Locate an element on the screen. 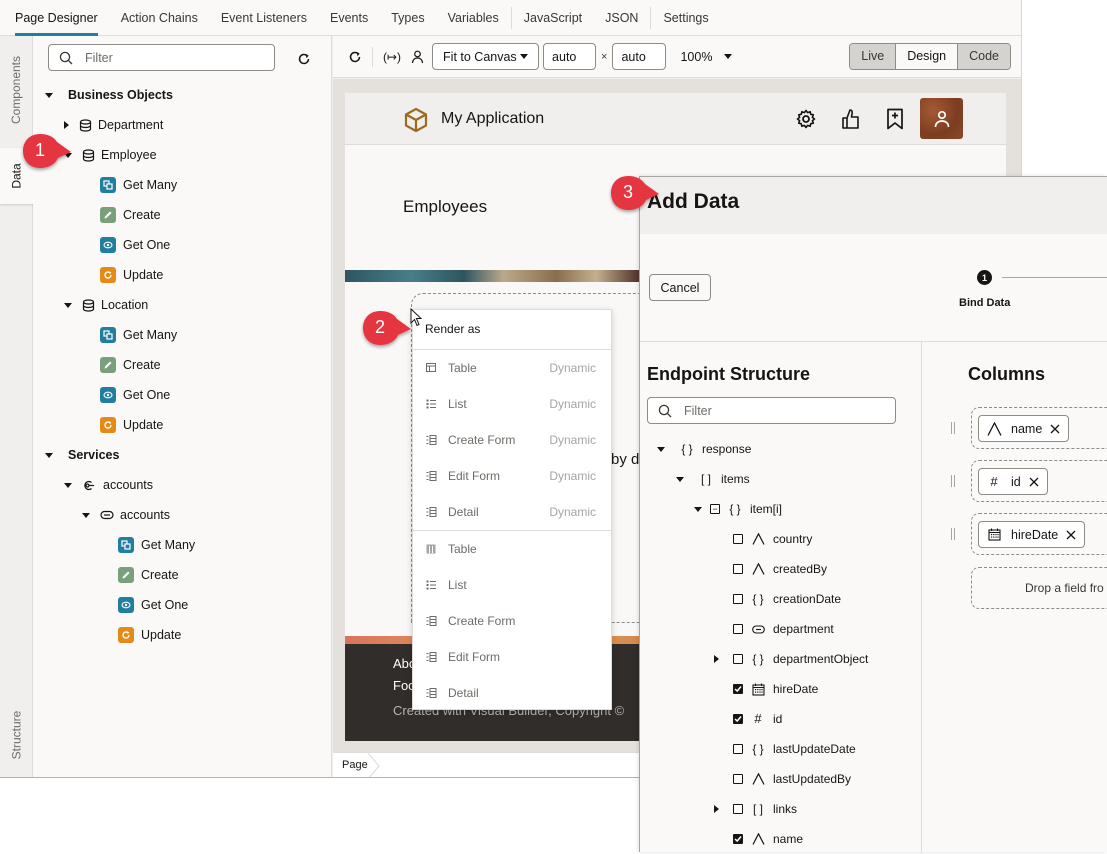  endpoint-field-creationDate: { } creationDate is located at coordinates (787, 599).